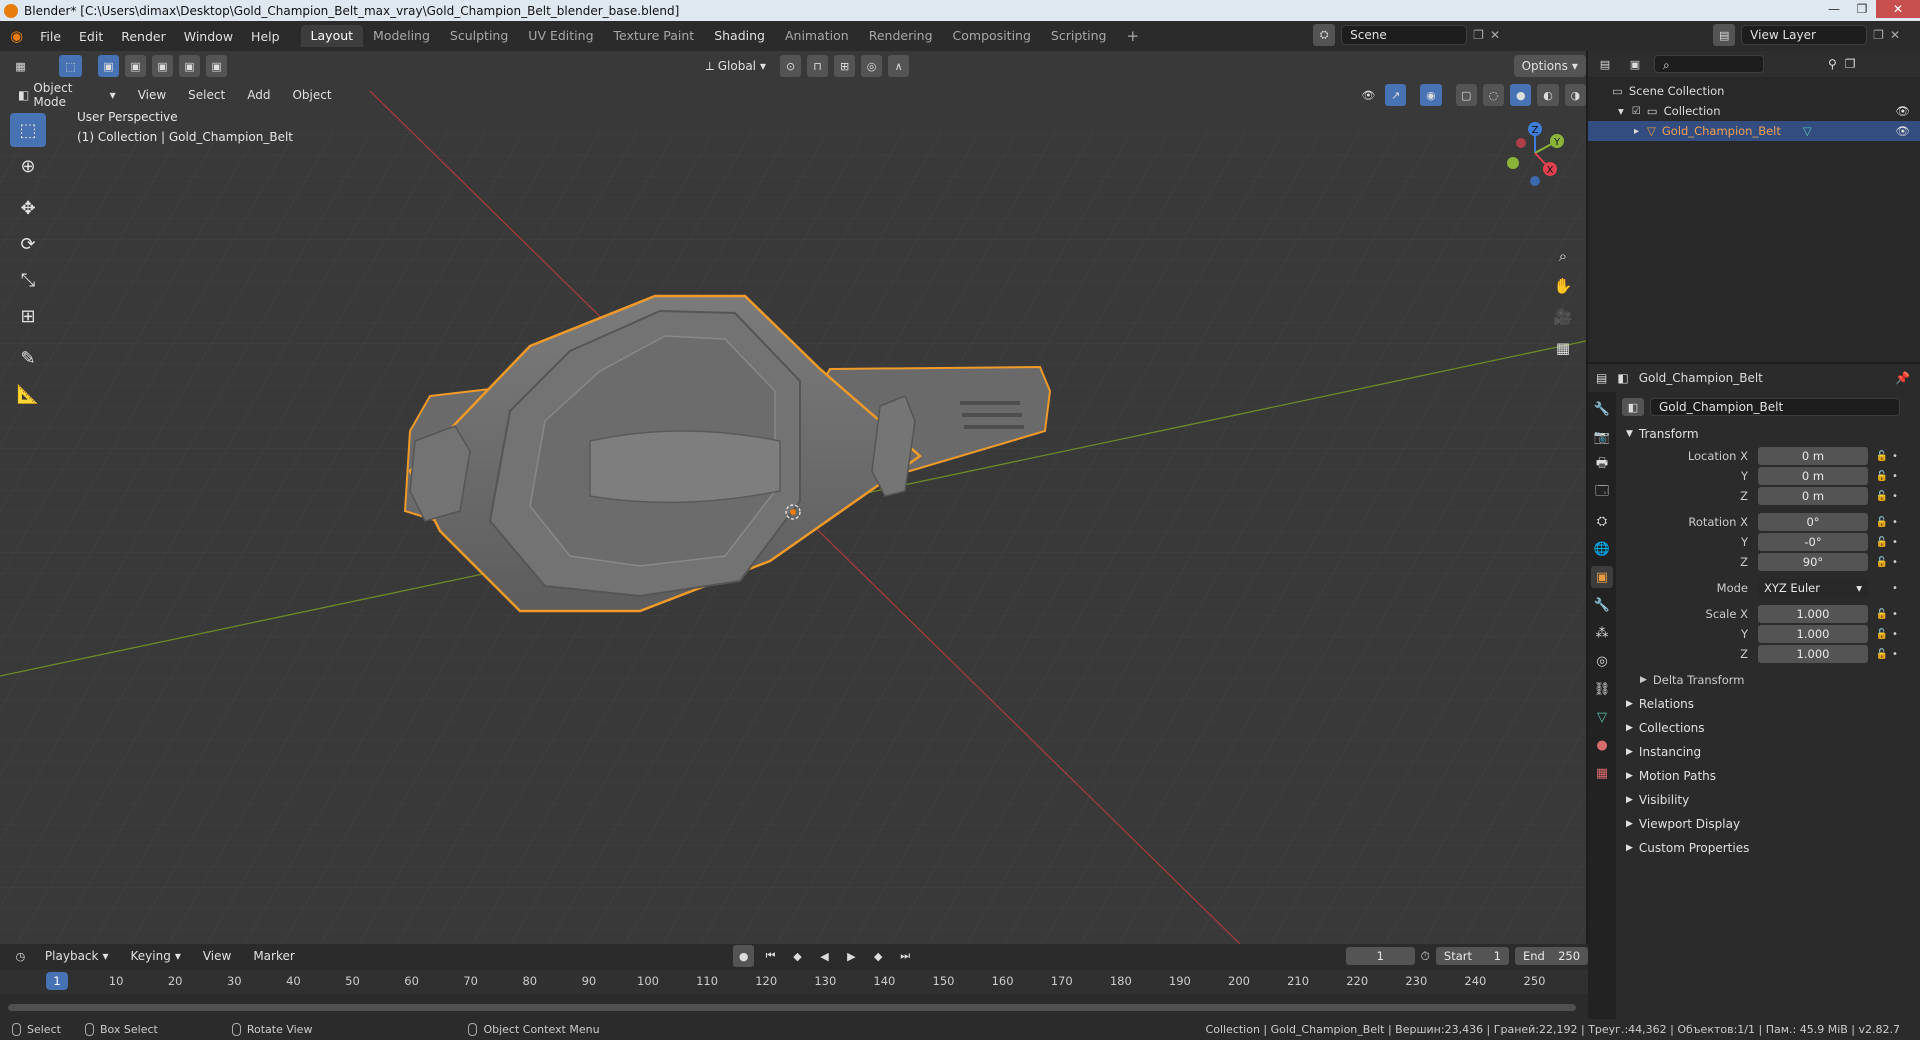  Describe the element at coordinates (1771, 824) in the screenshot. I see `section-viewport-display: ▶ Viewport Display` at that location.